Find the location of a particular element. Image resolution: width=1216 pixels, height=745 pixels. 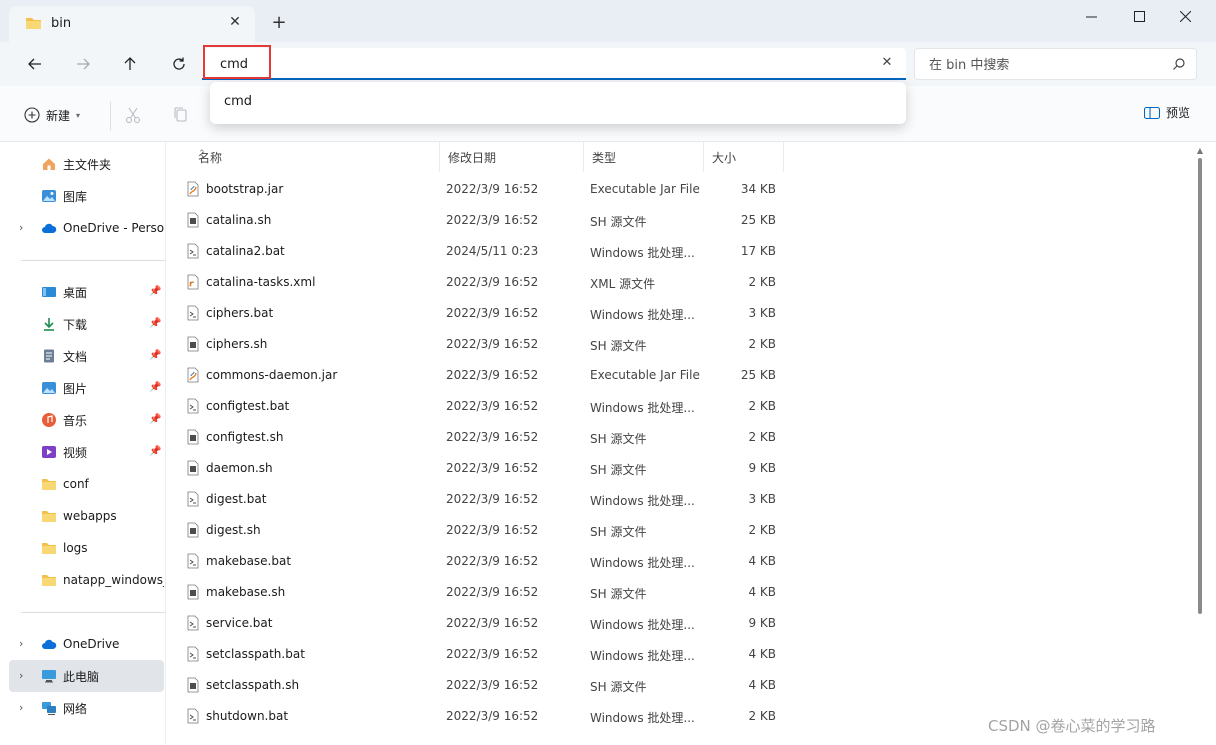

sidebar-item-network: › 网络 is located at coordinates (86, 708).